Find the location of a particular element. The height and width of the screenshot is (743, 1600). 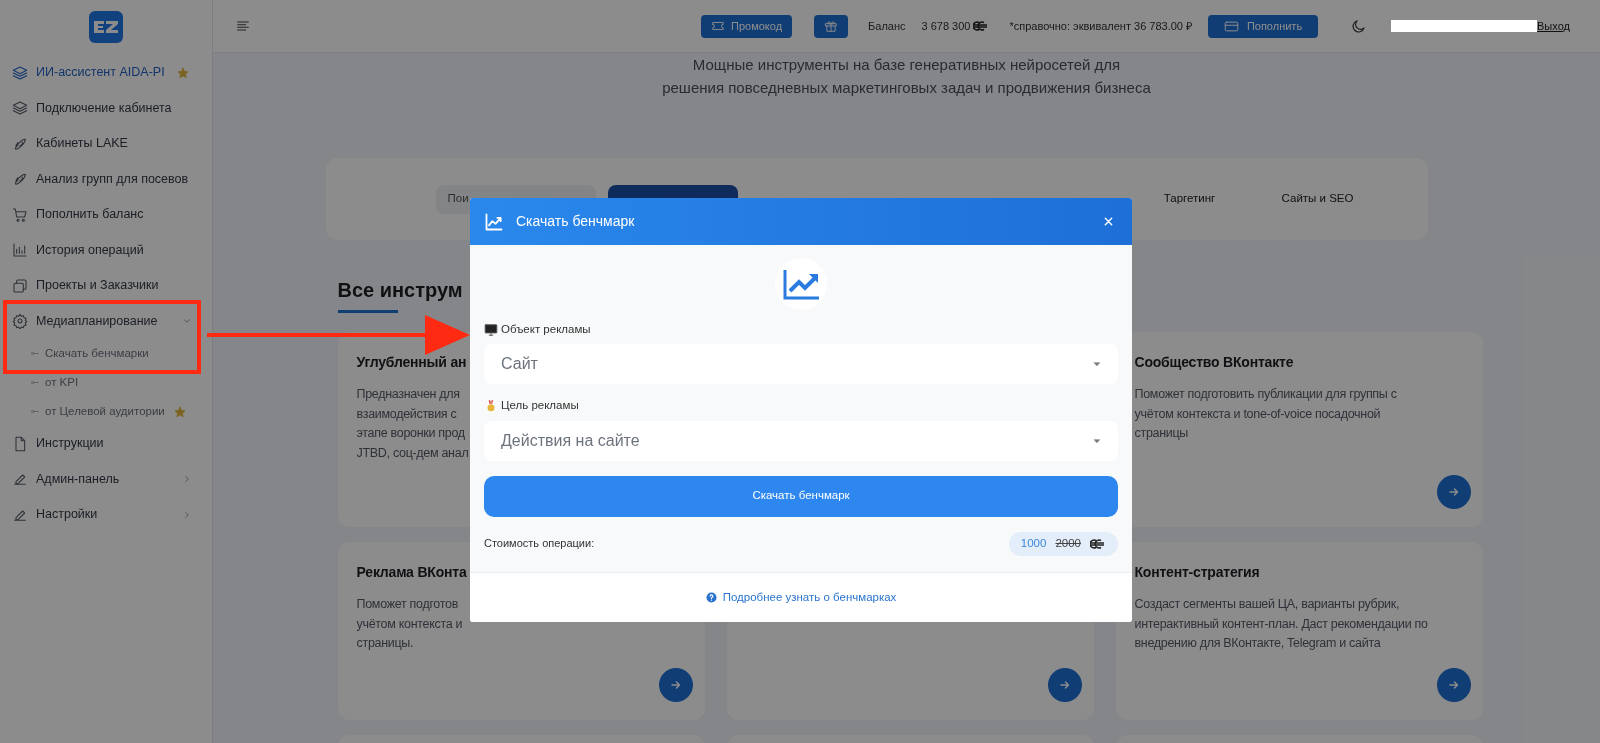

equivalent-text: *справочно: эквивалент 36 783.00 ₽ is located at coordinates (1100, 26).